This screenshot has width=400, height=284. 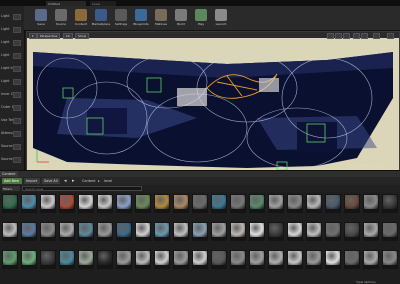 What do you see at coordinates (108, 181) in the screenshot?
I see `breadcrumb-level: level` at bounding box center [108, 181].